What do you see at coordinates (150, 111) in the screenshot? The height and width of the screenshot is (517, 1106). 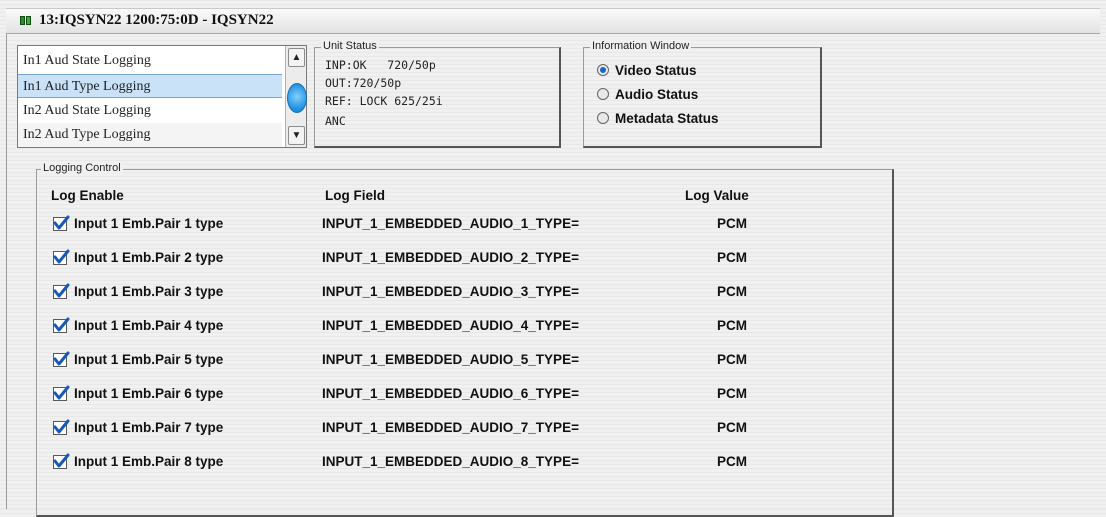 I see `list-item: In2 Aud State Logging` at bounding box center [150, 111].